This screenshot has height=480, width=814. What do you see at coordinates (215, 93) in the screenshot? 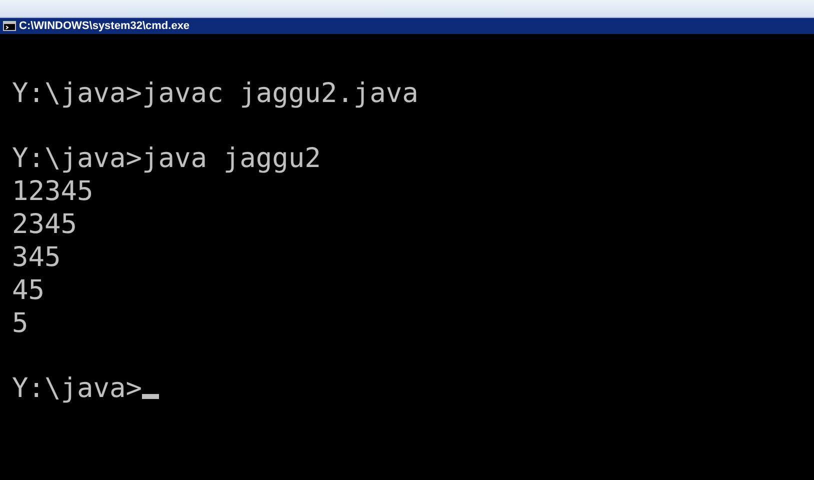
I see `console-line: Y:\java>javac jaggu2.java` at bounding box center [215, 93].